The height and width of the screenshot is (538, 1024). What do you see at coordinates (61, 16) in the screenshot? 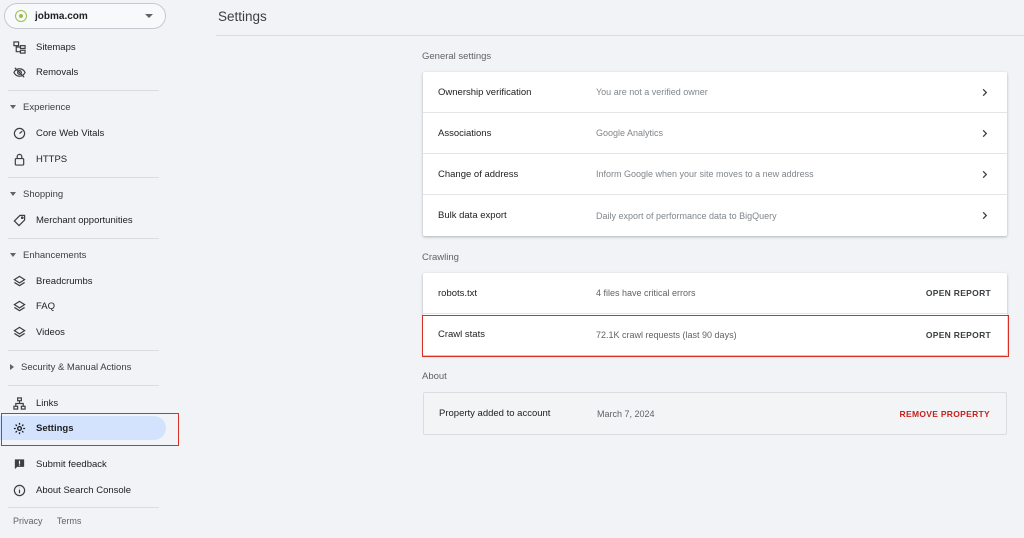
I see `property-name: jobma.com` at bounding box center [61, 16].